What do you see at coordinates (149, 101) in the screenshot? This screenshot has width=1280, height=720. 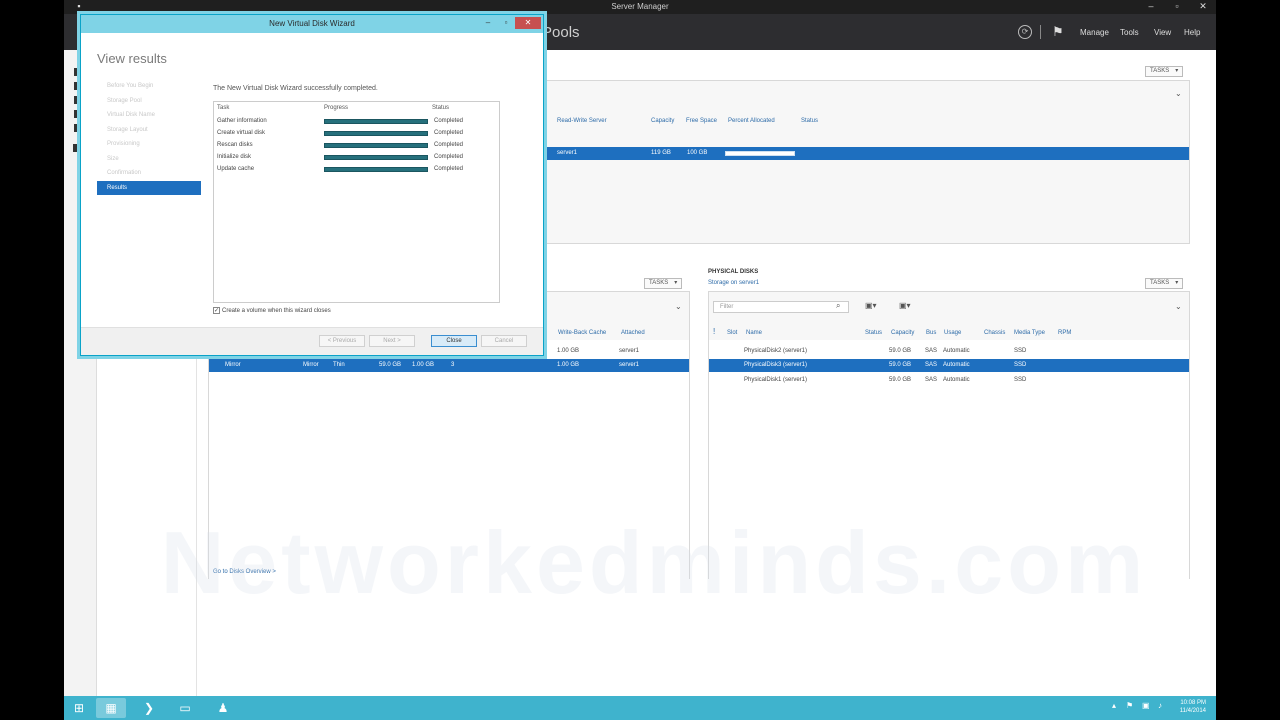 I see `step-storage-pool: Storage Pool` at bounding box center [149, 101].